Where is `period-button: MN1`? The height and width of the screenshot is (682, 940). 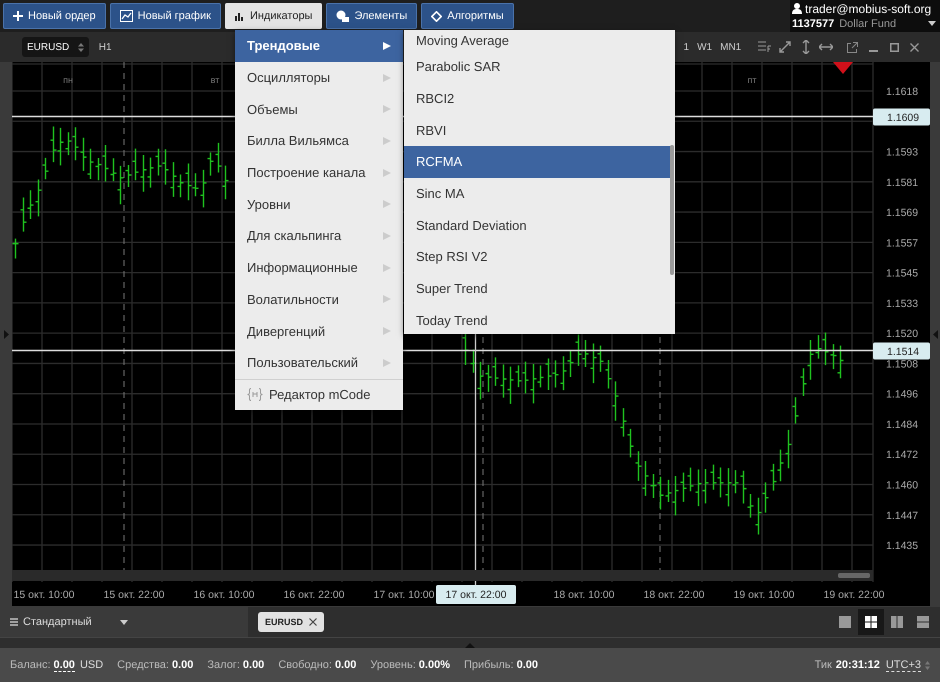 period-button: MN1 is located at coordinates (731, 47).